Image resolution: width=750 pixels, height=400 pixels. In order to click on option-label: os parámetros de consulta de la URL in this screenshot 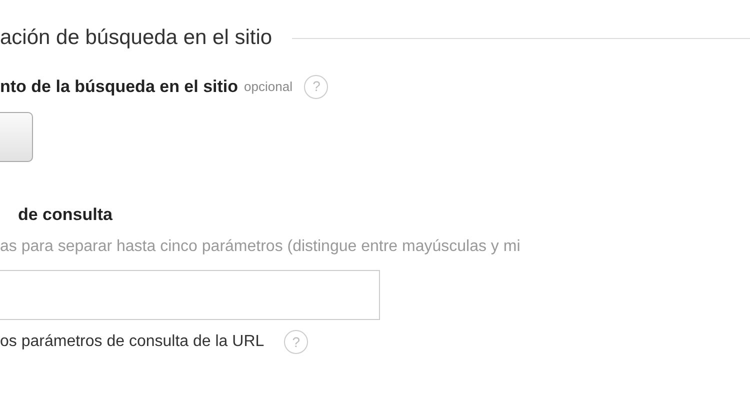, I will do `click(132, 342)`.